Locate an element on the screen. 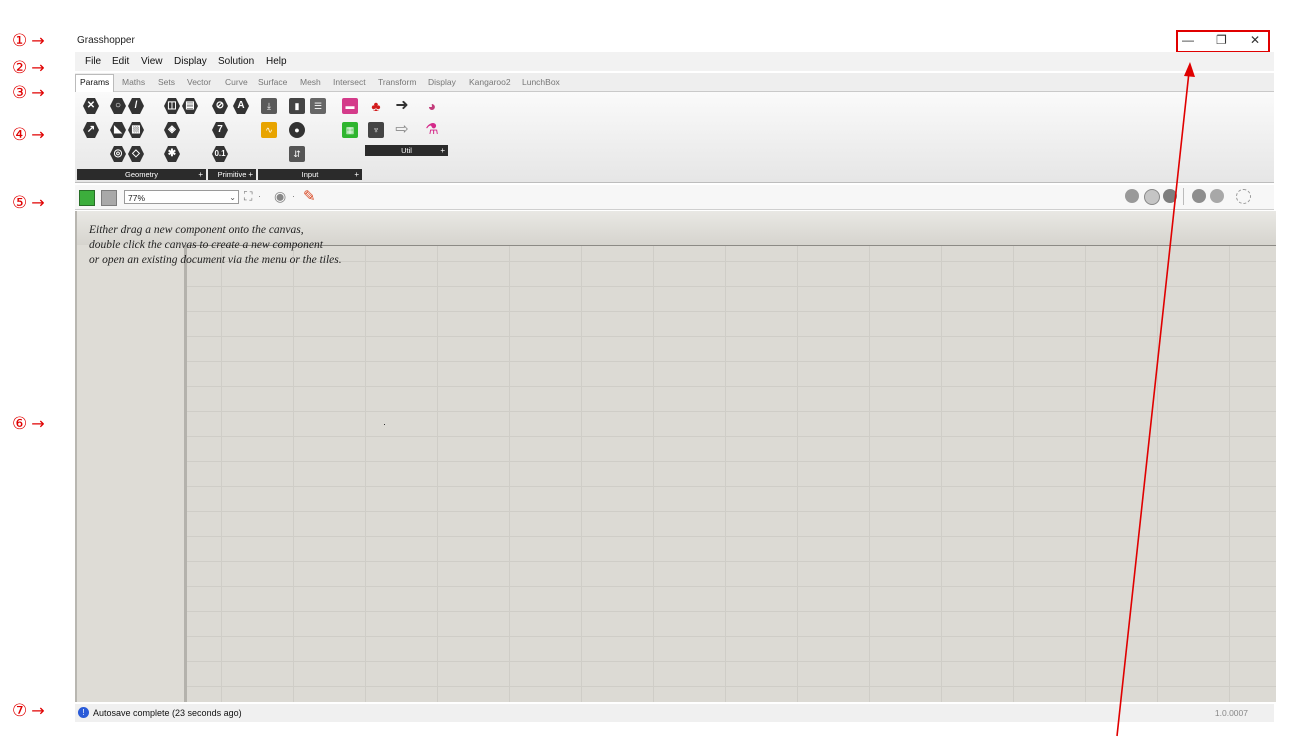 This screenshot has height=742, width=1299. annotation-arrow is located at coordinates (1155, 399).